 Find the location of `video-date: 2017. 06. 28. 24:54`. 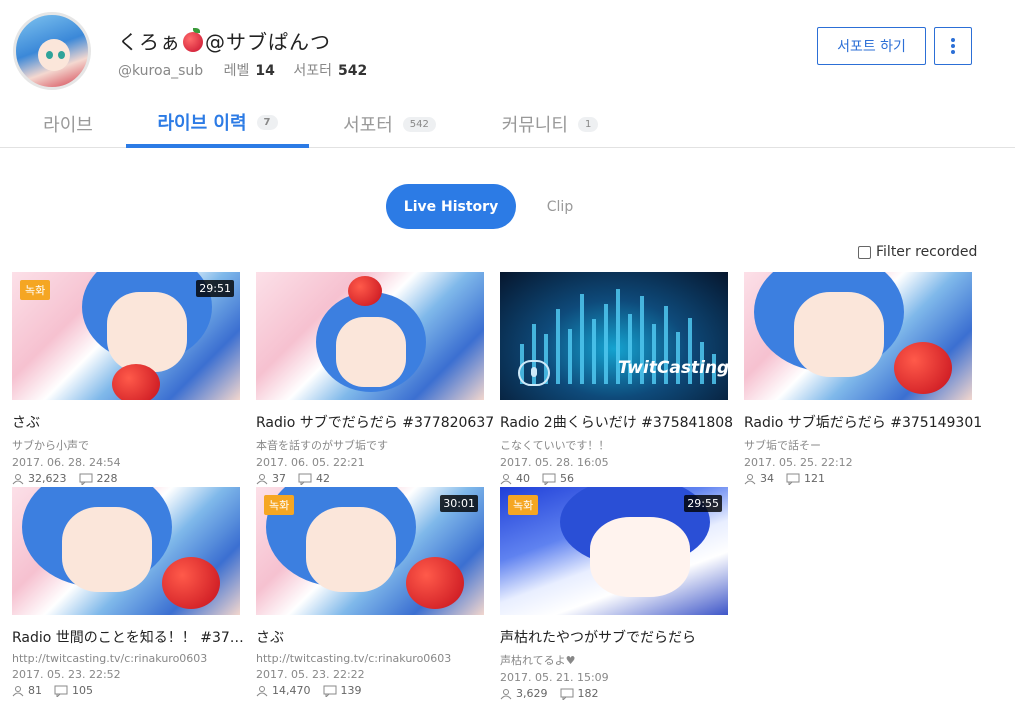

video-date: 2017. 06. 28. 24:54 is located at coordinates (66, 462).